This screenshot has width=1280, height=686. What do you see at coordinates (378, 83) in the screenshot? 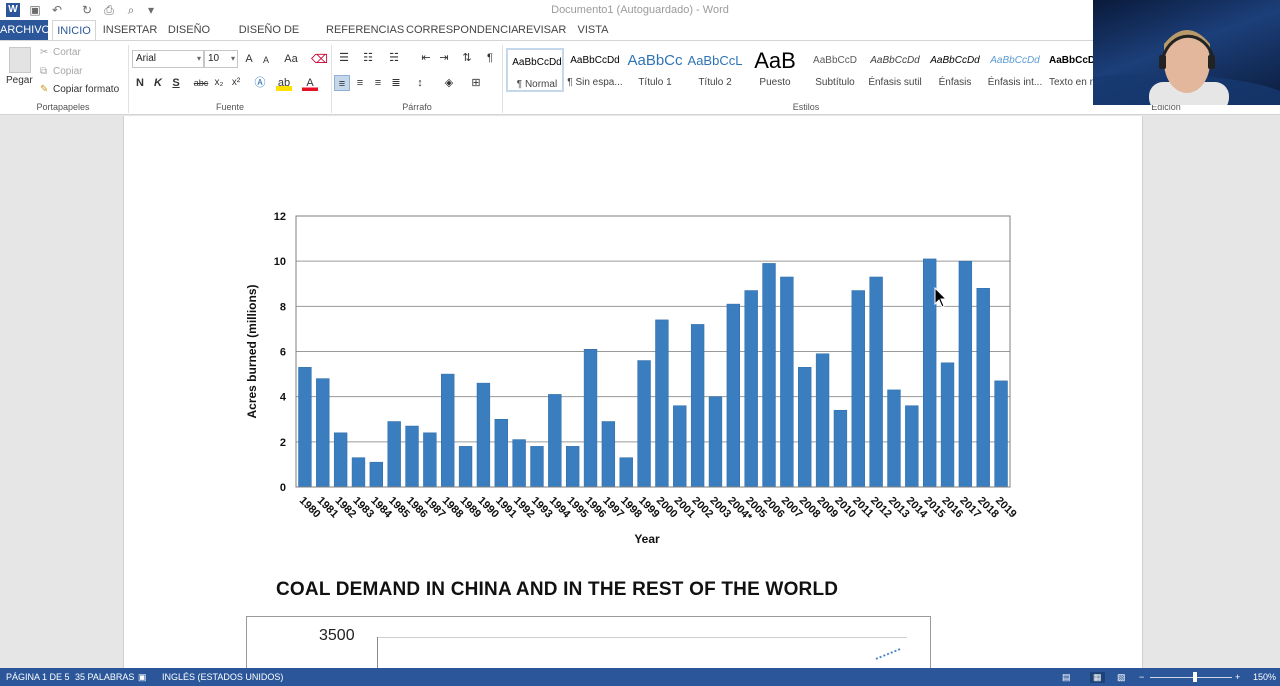
I see `align-right-icon: ≡` at bounding box center [378, 83].